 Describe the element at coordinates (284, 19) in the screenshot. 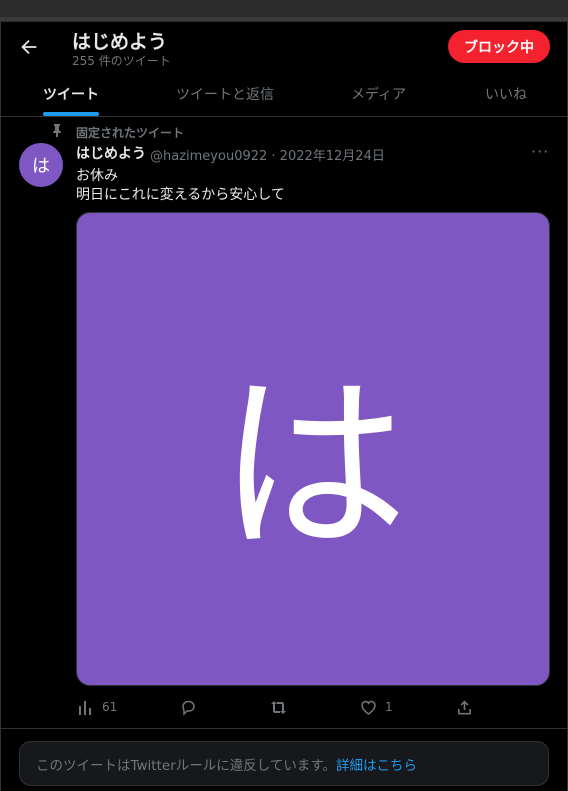

I see `window-top-border` at that location.